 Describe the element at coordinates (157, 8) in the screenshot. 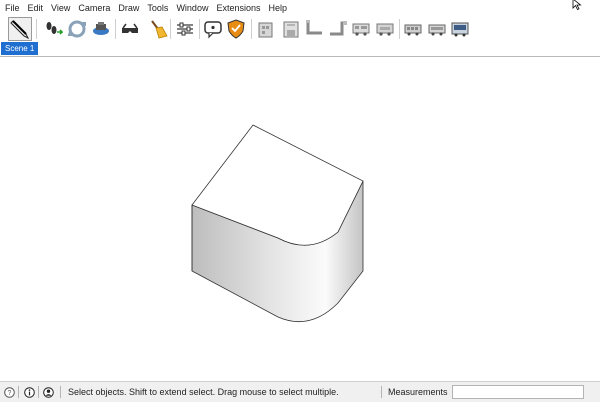

I see `menu-tools: Tools` at that location.